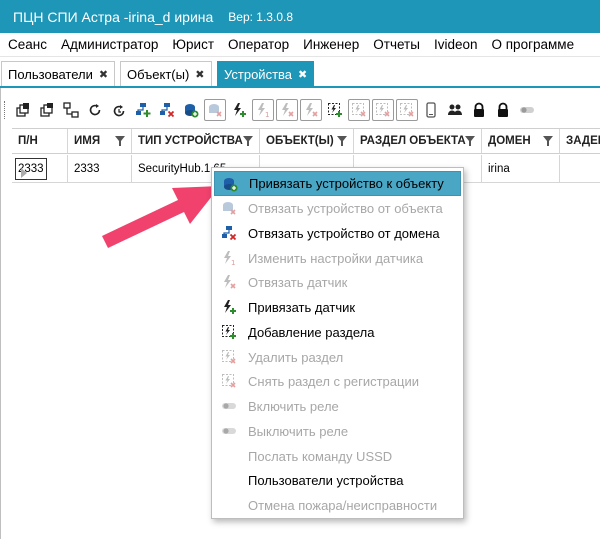 This screenshot has height=539, width=600. Describe the element at coordinates (337, 431) in the screenshot. I see `menu-item-relay-off: Выключить реле` at that location.